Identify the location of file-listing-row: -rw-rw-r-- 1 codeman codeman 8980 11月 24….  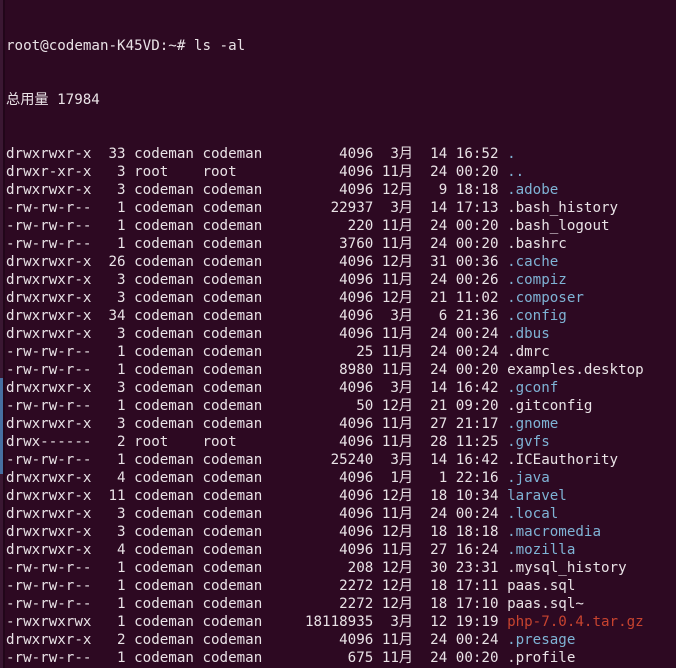
(325, 370).